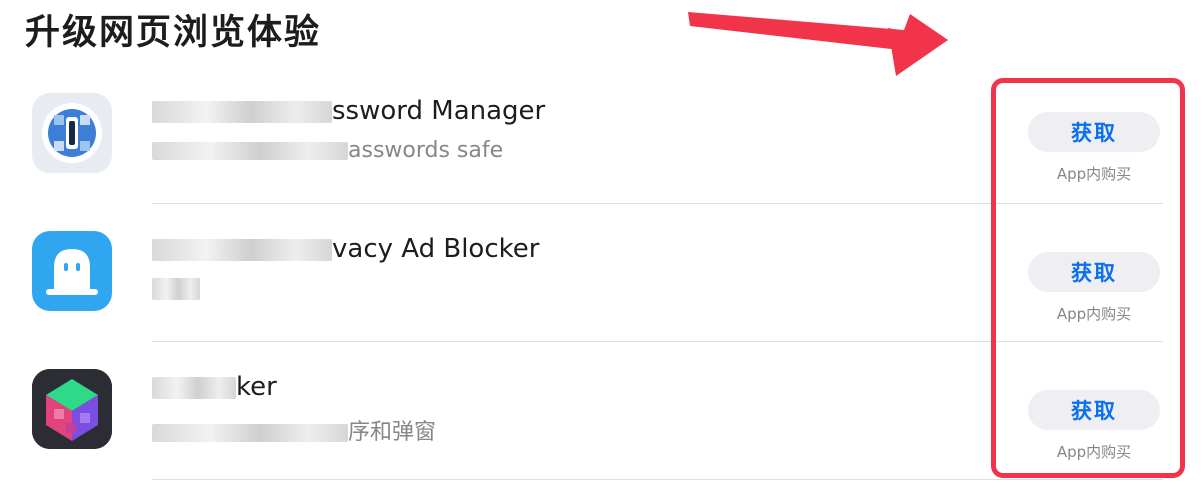  Describe the element at coordinates (72, 271) in the screenshot. I see `ghost-ad-blocker-app-icon` at that location.